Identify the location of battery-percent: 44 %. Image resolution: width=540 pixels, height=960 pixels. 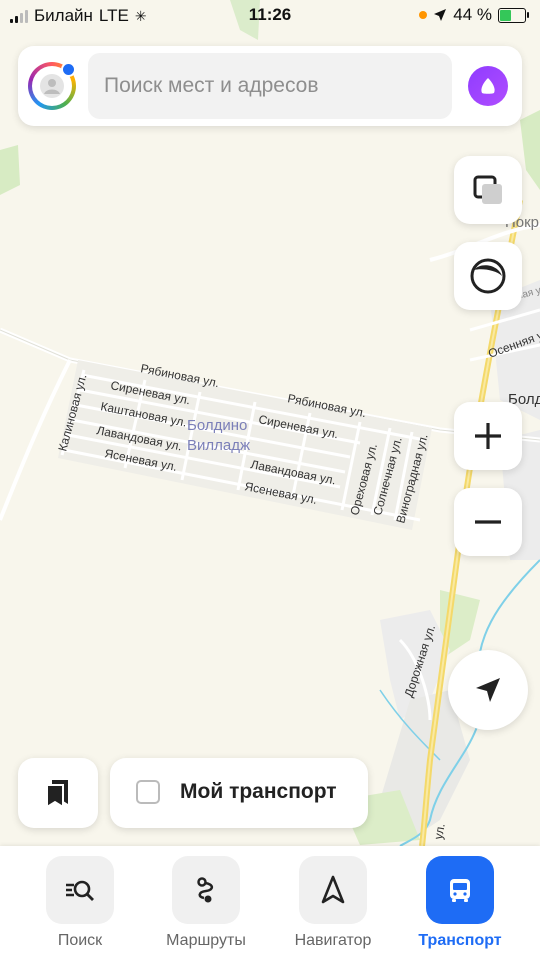
(472, 14).